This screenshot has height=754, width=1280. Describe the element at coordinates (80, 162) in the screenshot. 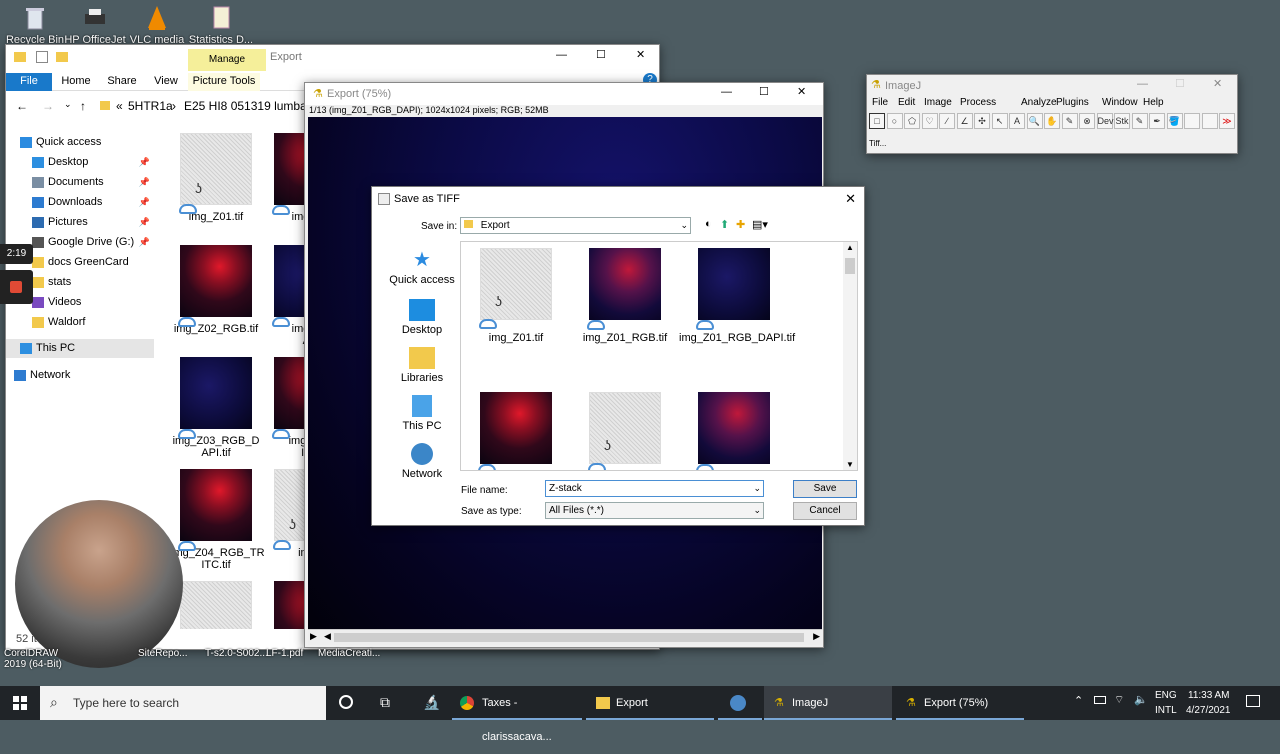

I see `nav-item-desktop: Desktop 📌` at that location.